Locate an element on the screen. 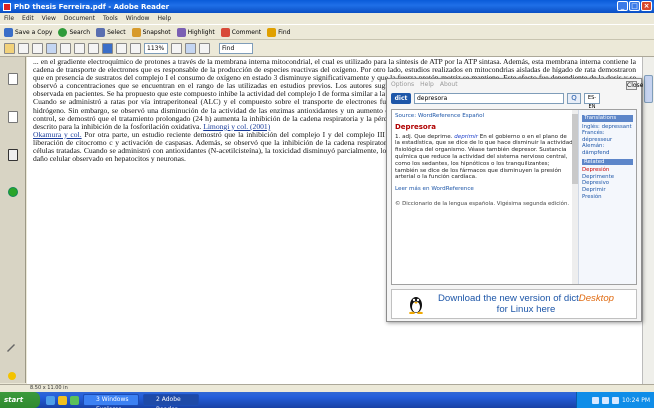 This screenshot has width=654, height=408. search-icon is located at coordinates (63, 32).